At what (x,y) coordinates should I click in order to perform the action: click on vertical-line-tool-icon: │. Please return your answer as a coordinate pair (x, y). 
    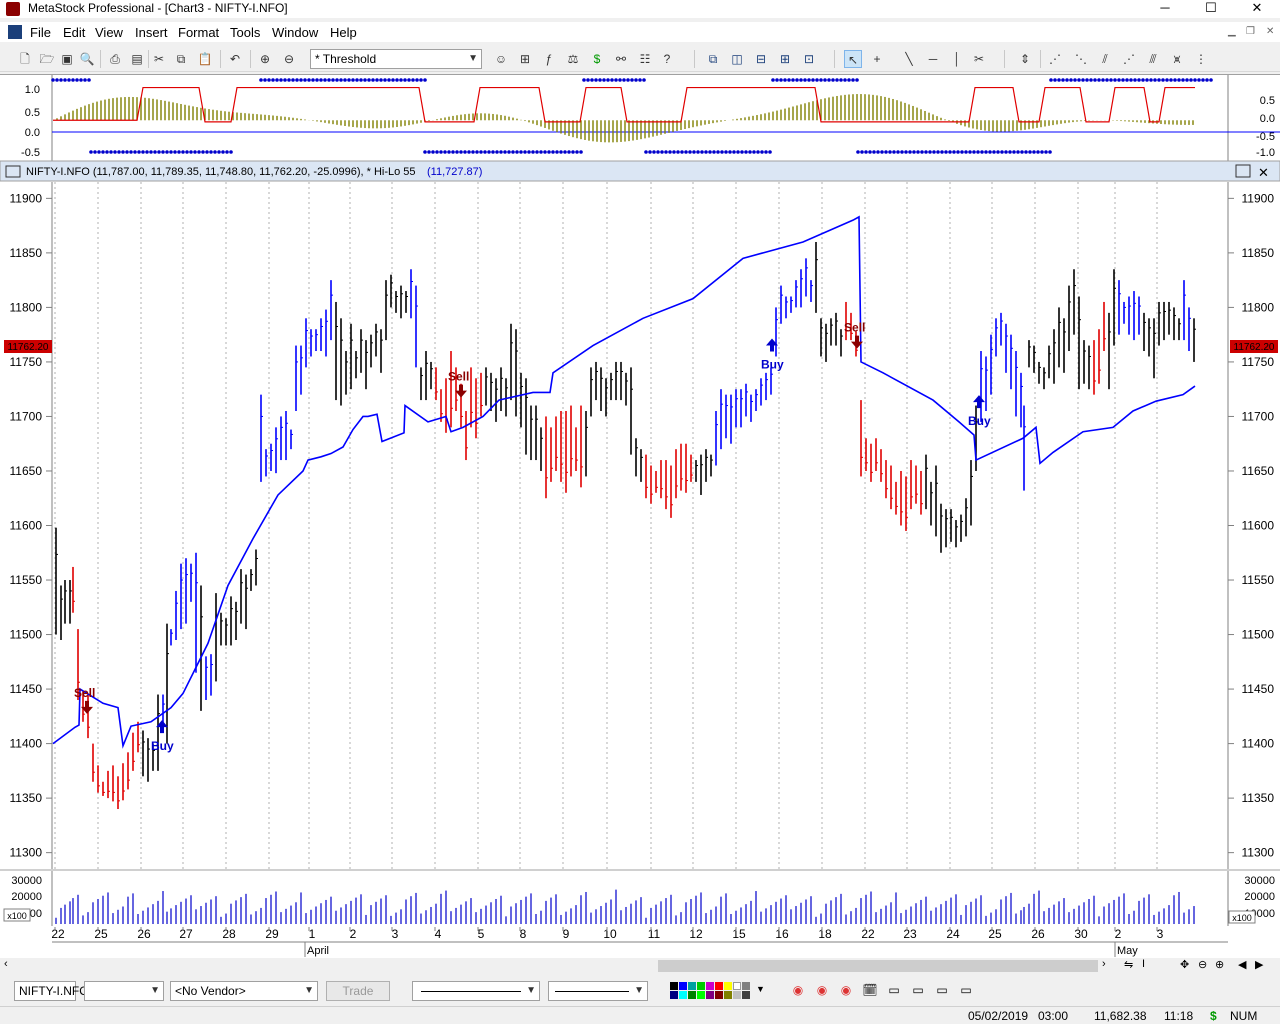
    Looking at the image, I should click on (957, 59).